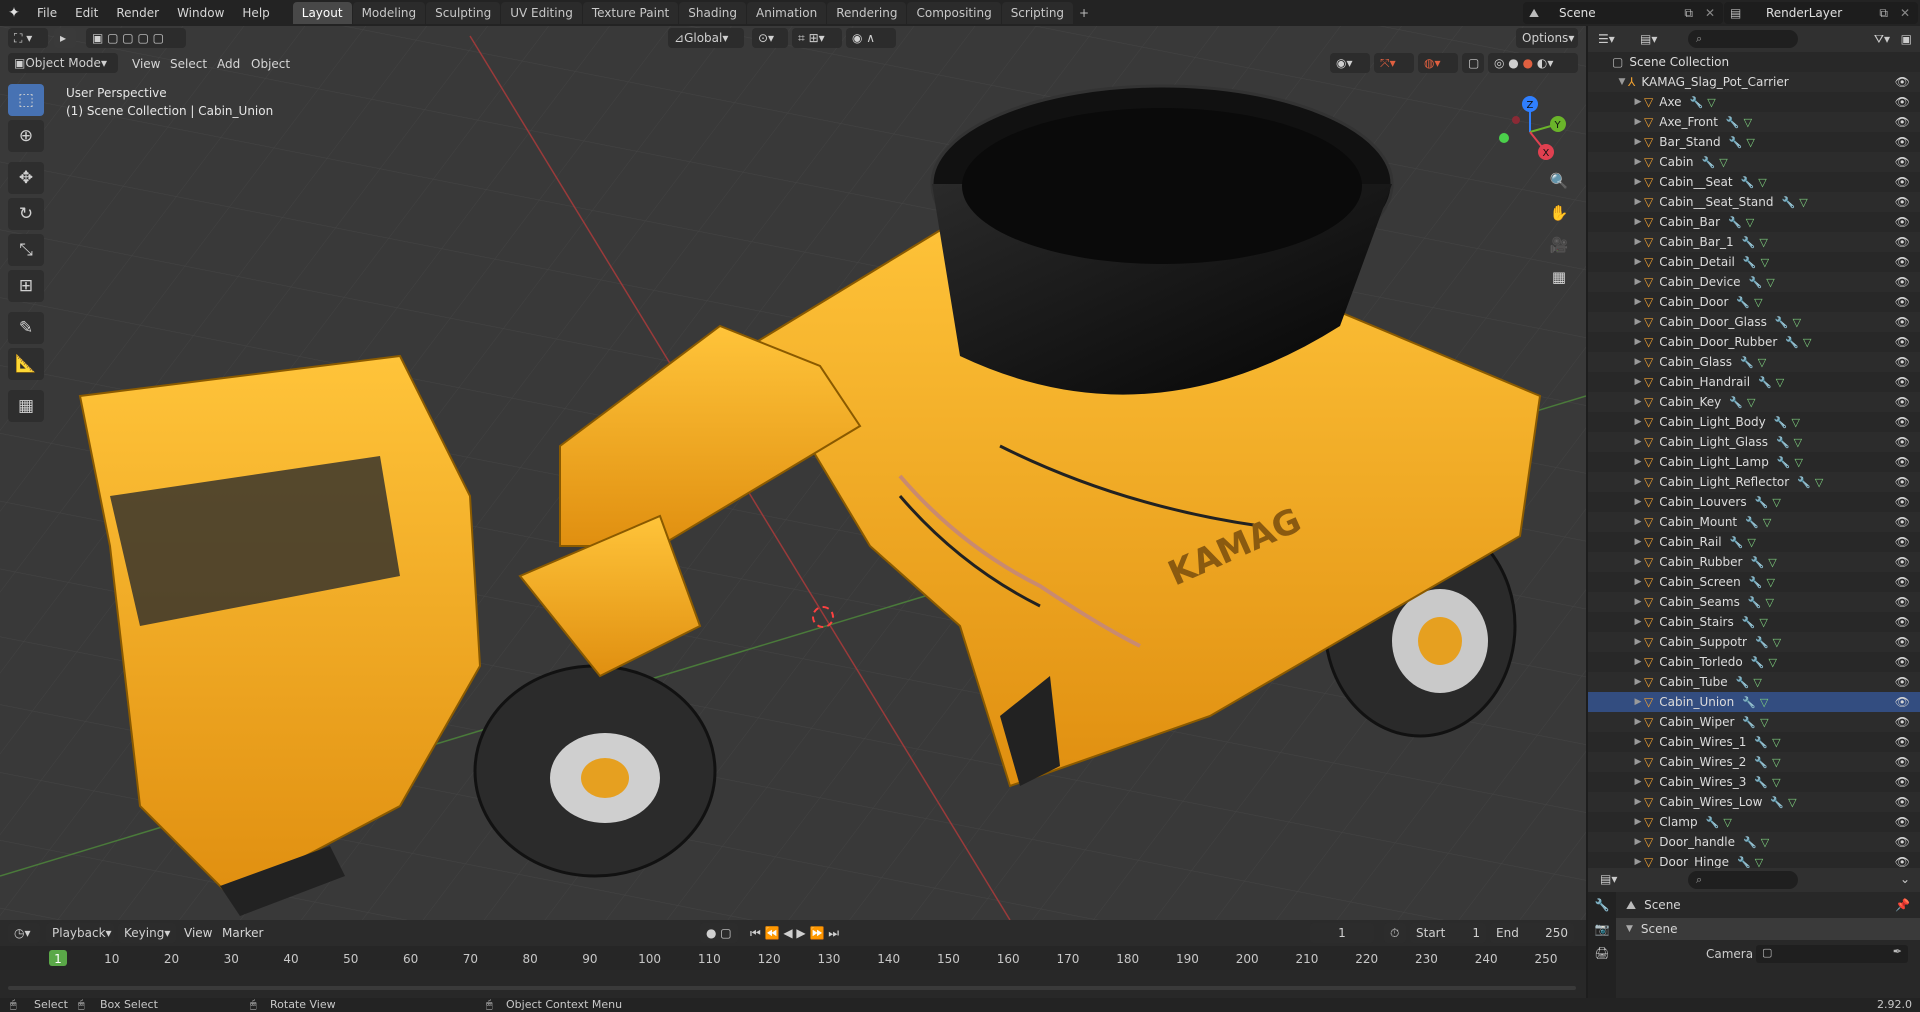 The height and width of the screenshot is (1012, 1920). What do you see at coordinates (1754, 262) in the screenshot?
I see `outliner-item: ▶ ▽ Cabin_Detail 🔧 ▽ 👁` at bounding box center [1754, 262].